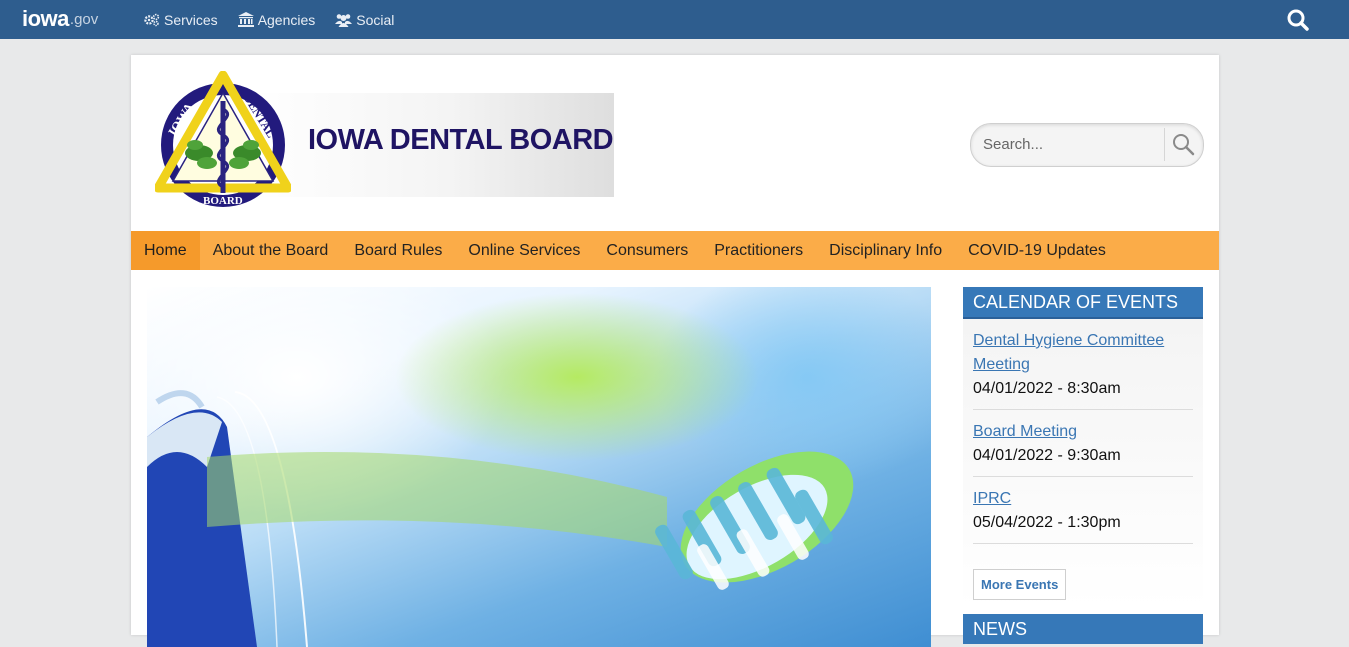 This screenshot has height=647, width=1349. Describe the element at coordinates (1083, 629) in the screenshot. I see `news-heading: NEWS` at that location.